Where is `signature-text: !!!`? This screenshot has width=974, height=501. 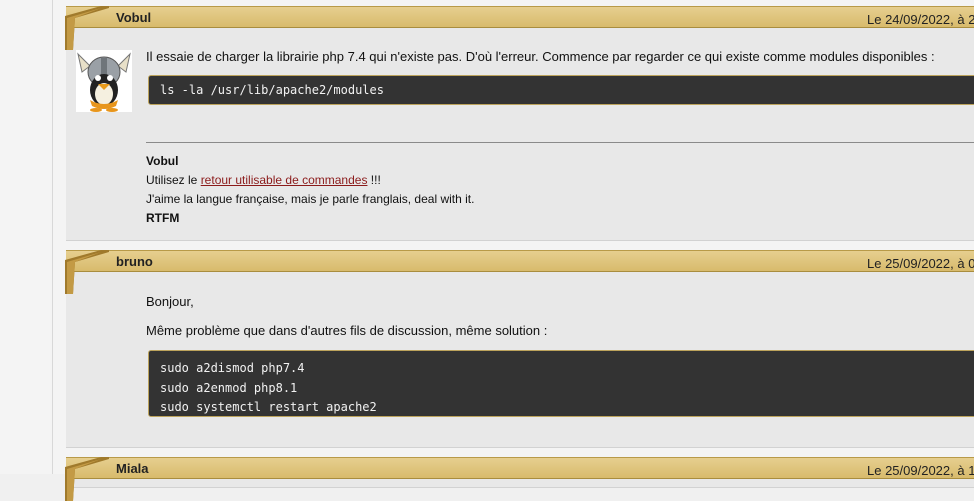
signature-text: !!! is located at coordinates (374, 180).